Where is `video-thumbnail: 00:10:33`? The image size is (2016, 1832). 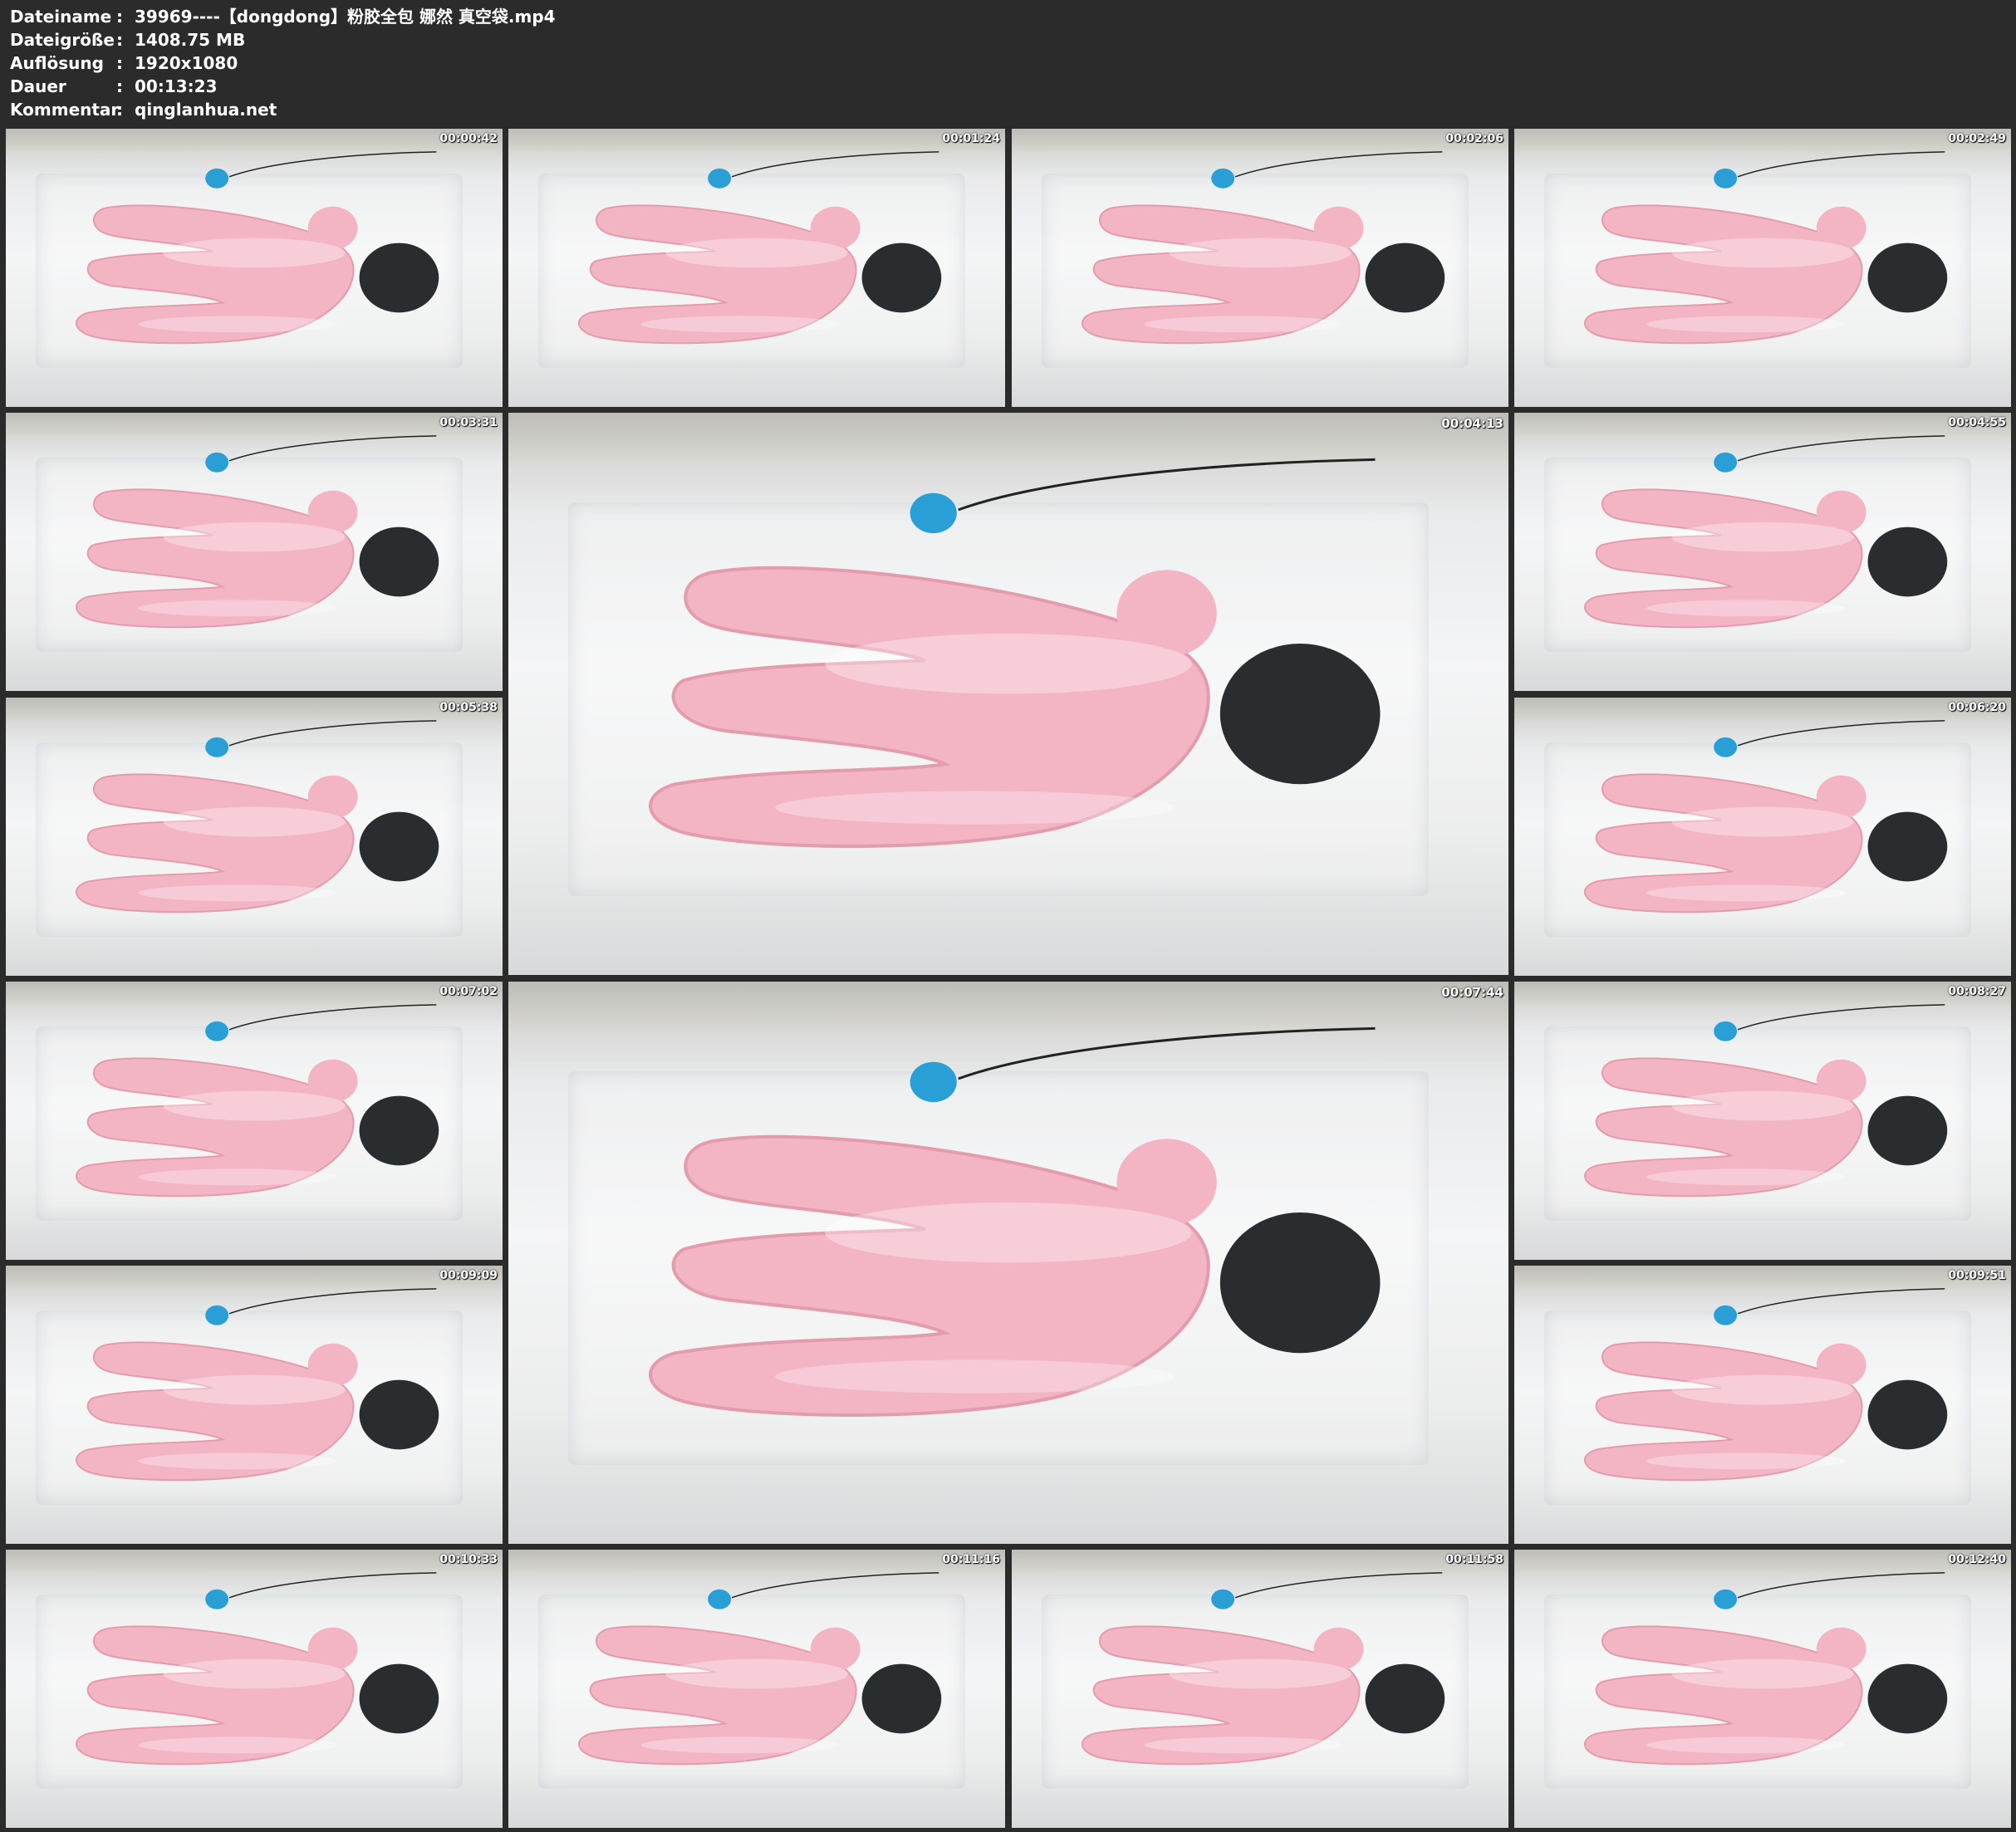 video-thumbnail: 00:10:33 is located at coordinates (255, 1689).